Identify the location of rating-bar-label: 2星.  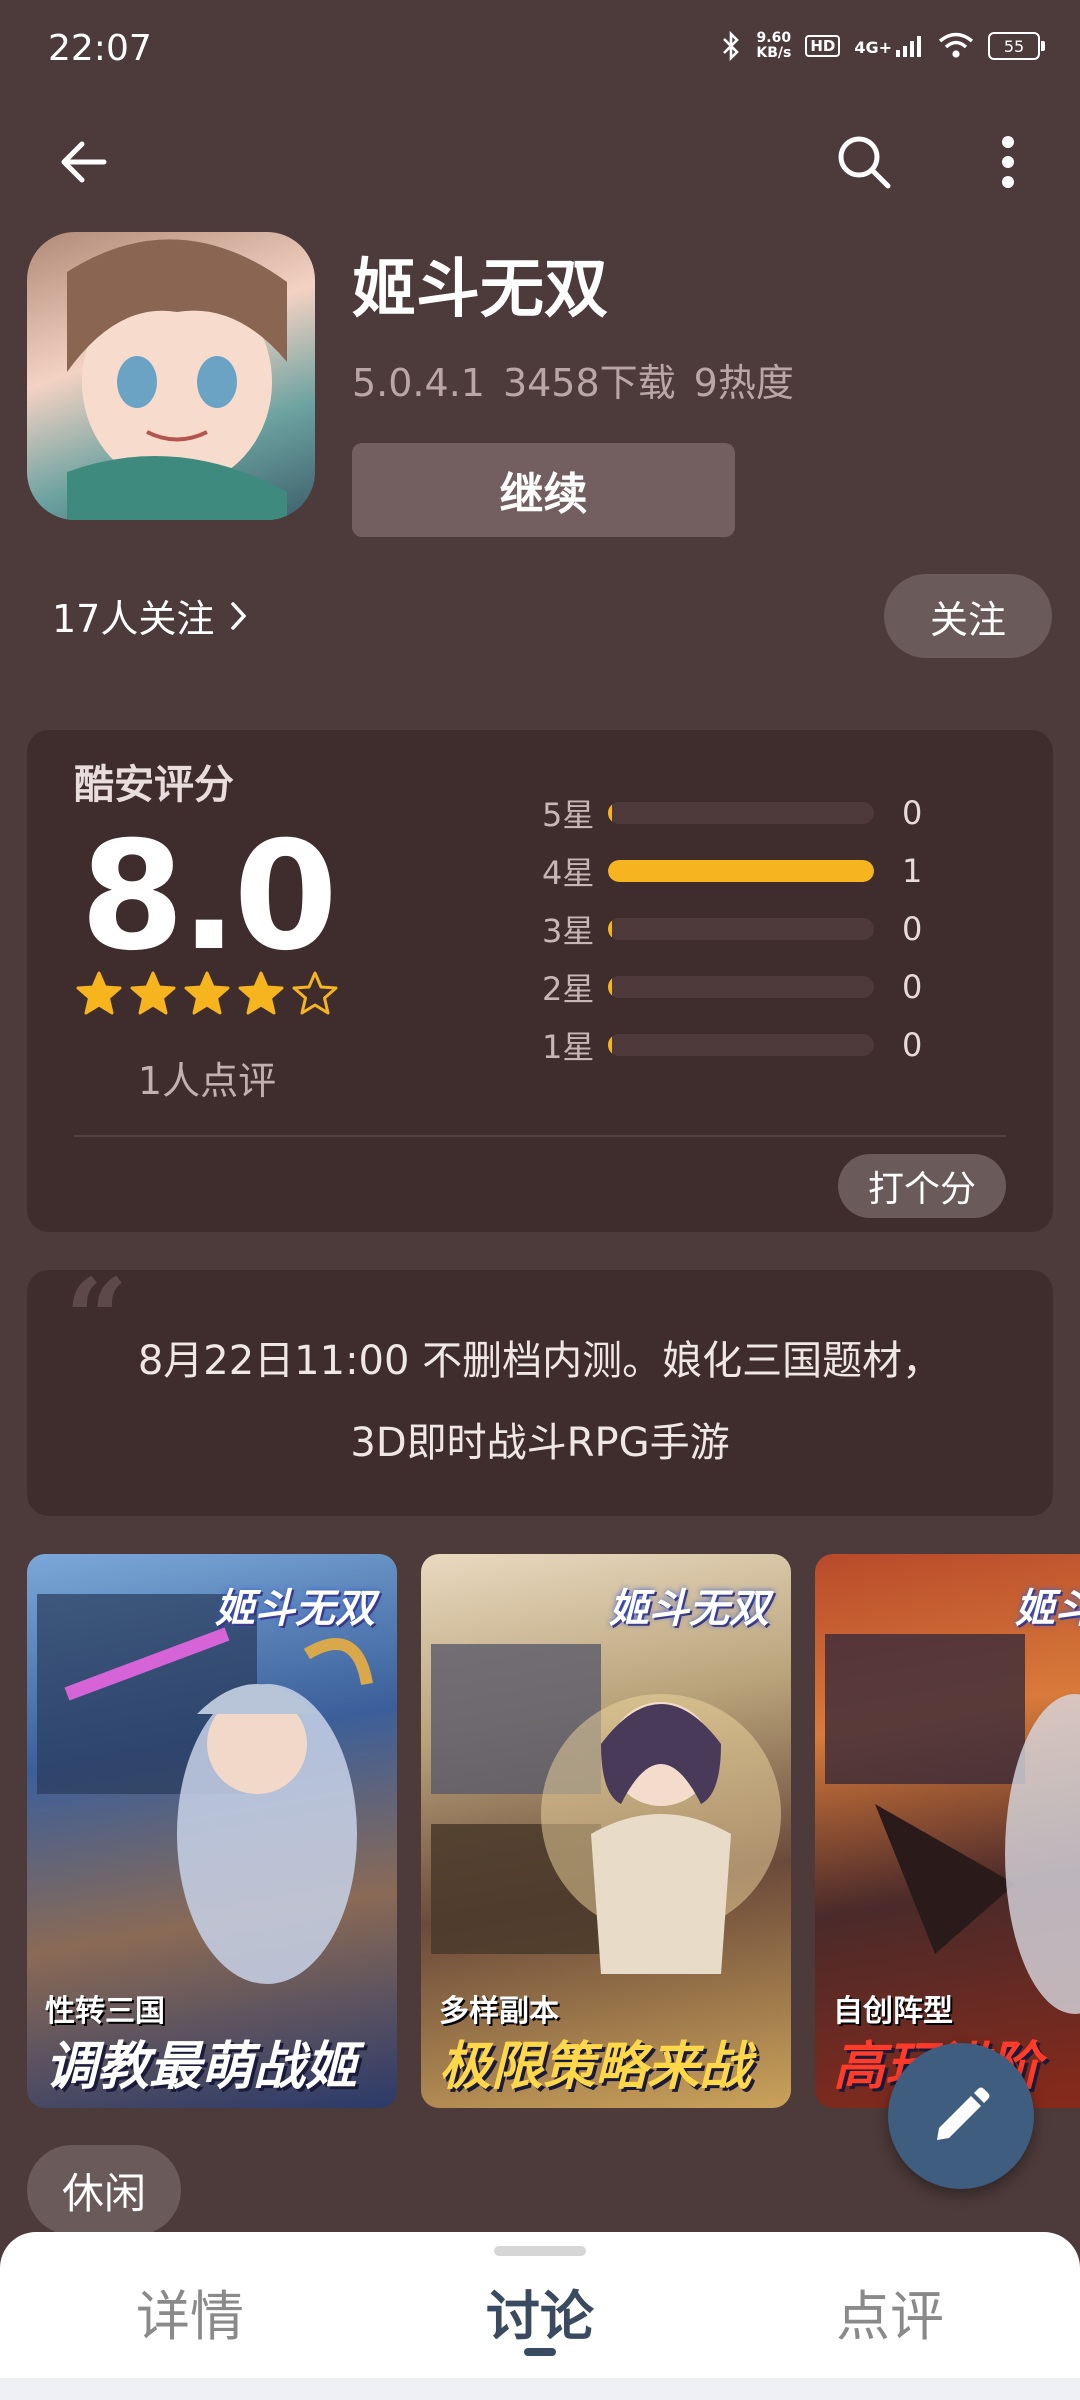
(568, 989).